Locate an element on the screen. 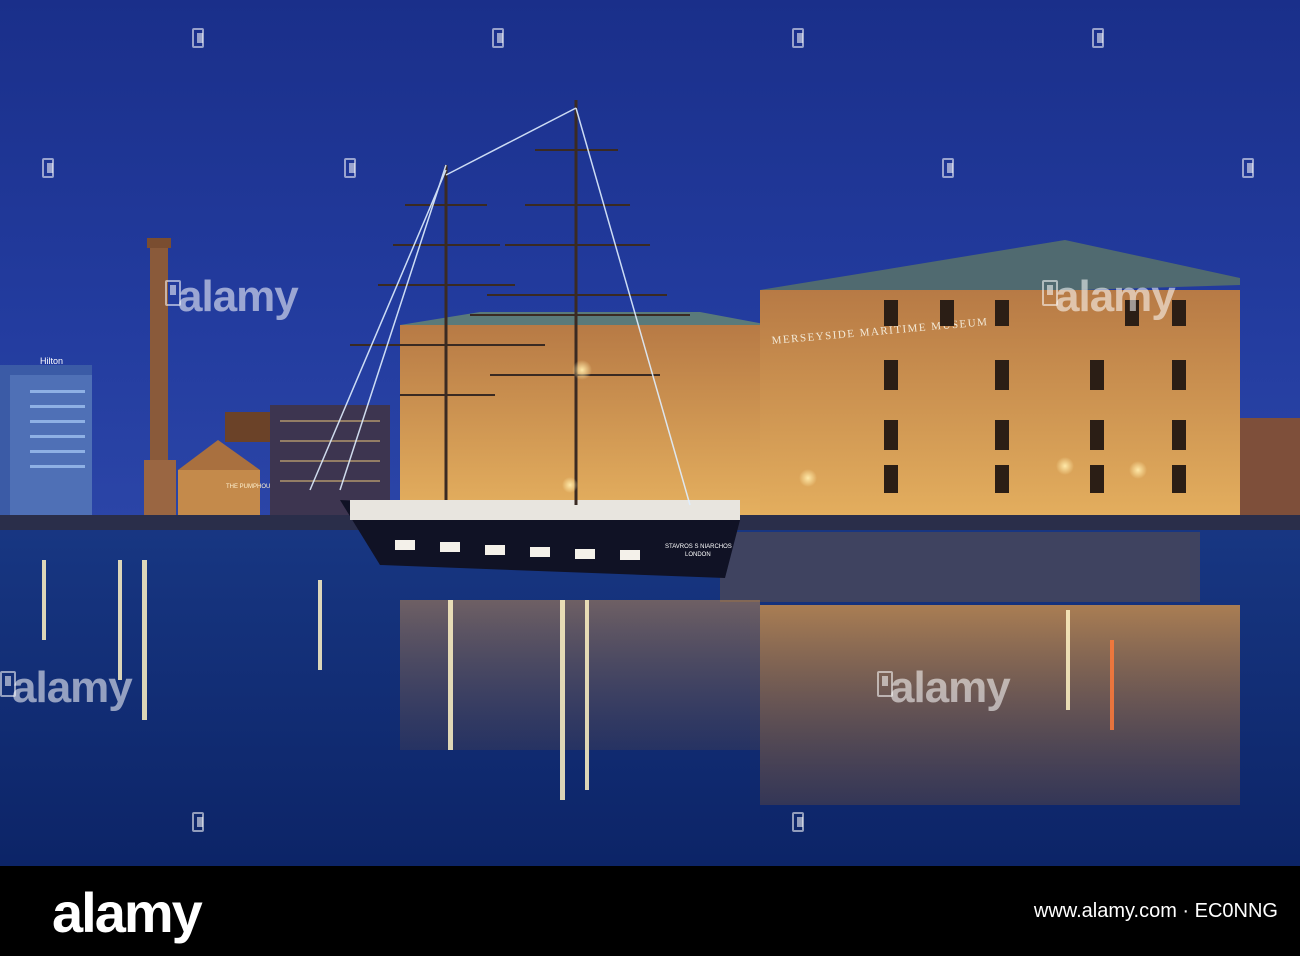 The image size is (1300, 956). footer-bar: alamy www.alamy.com · EC0NNG is located at coordinates (650, 911).